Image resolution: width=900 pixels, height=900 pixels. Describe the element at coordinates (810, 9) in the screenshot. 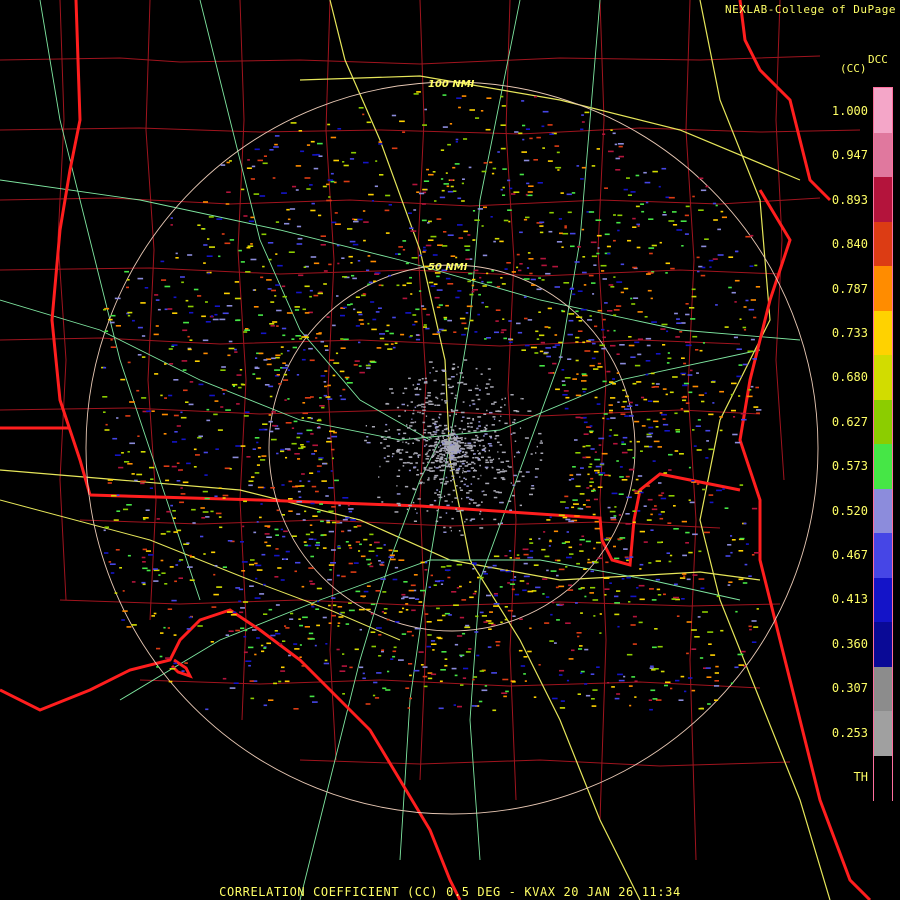

I see `credit-text: NEXLAB-College of DuPage` at that location.